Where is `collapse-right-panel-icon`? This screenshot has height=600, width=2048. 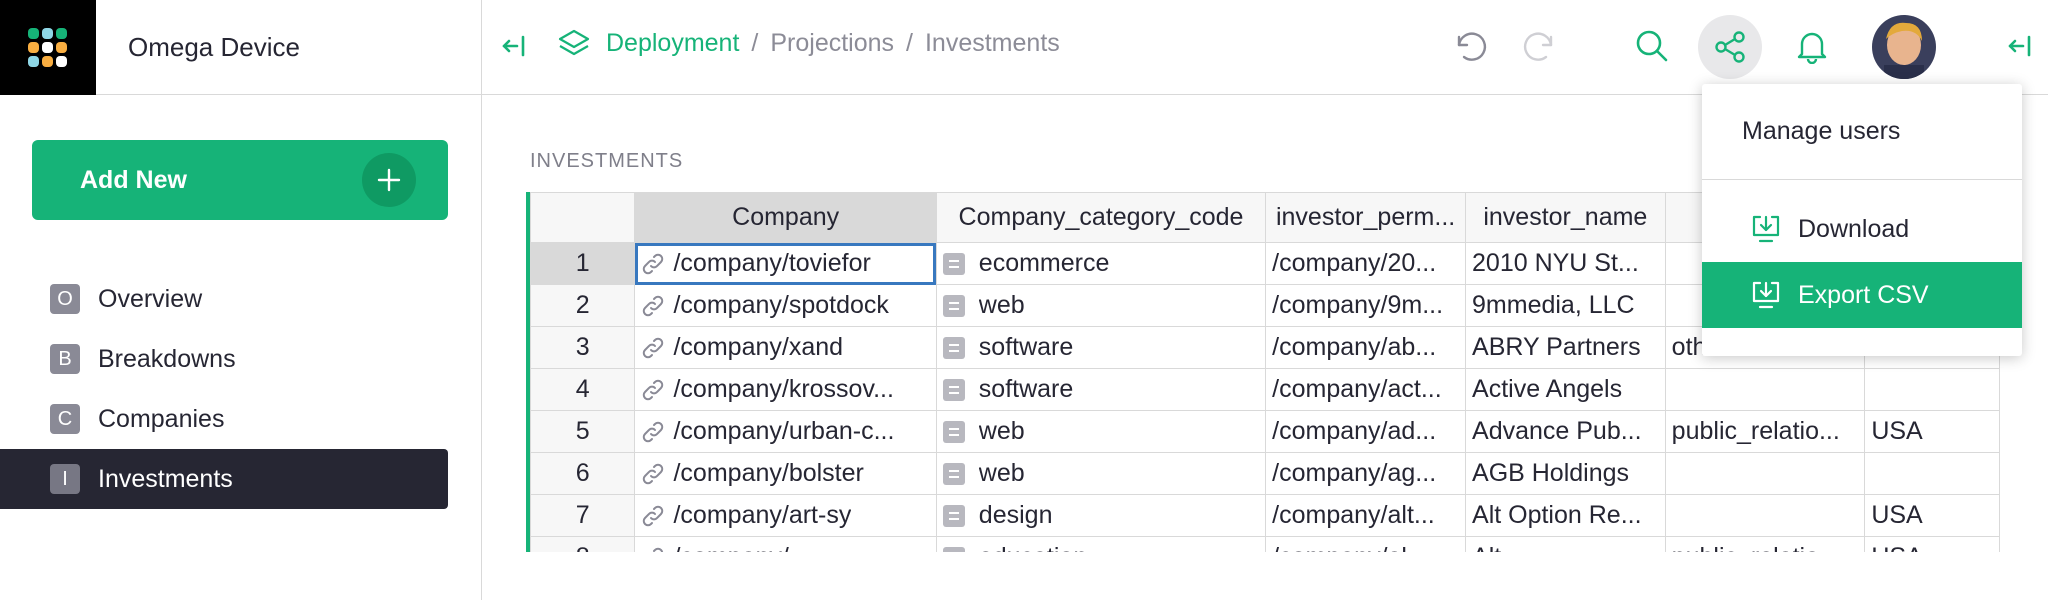 collapse-right-panel-icon is located at coordinates (2020, 46).